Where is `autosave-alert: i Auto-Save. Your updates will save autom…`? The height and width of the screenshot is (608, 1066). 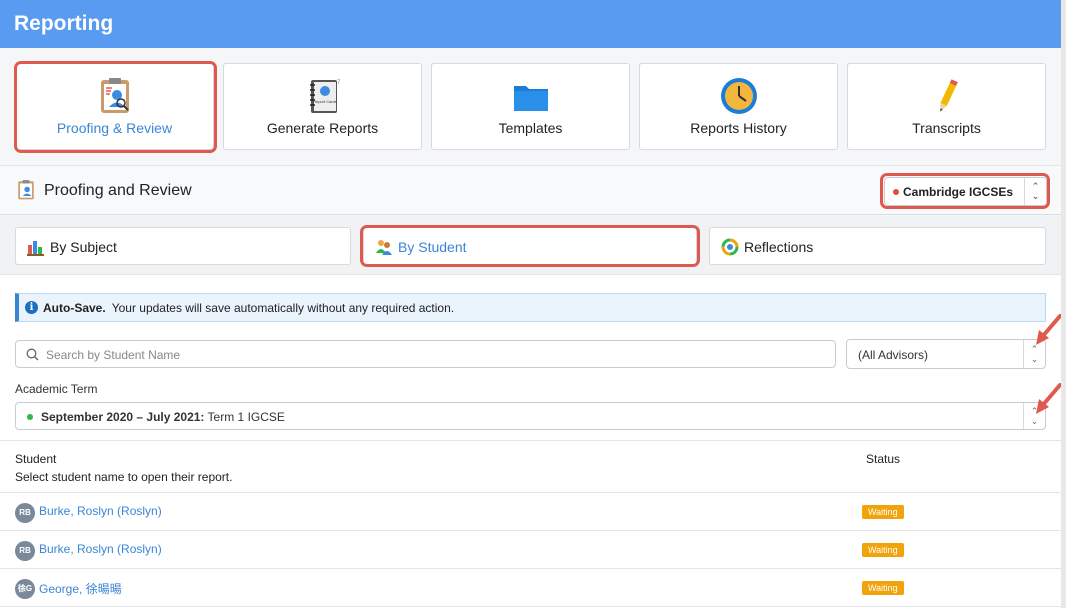
autosave-alert: i Auto-Save. Your updates will save autom… is located at coordinates (530, 307).